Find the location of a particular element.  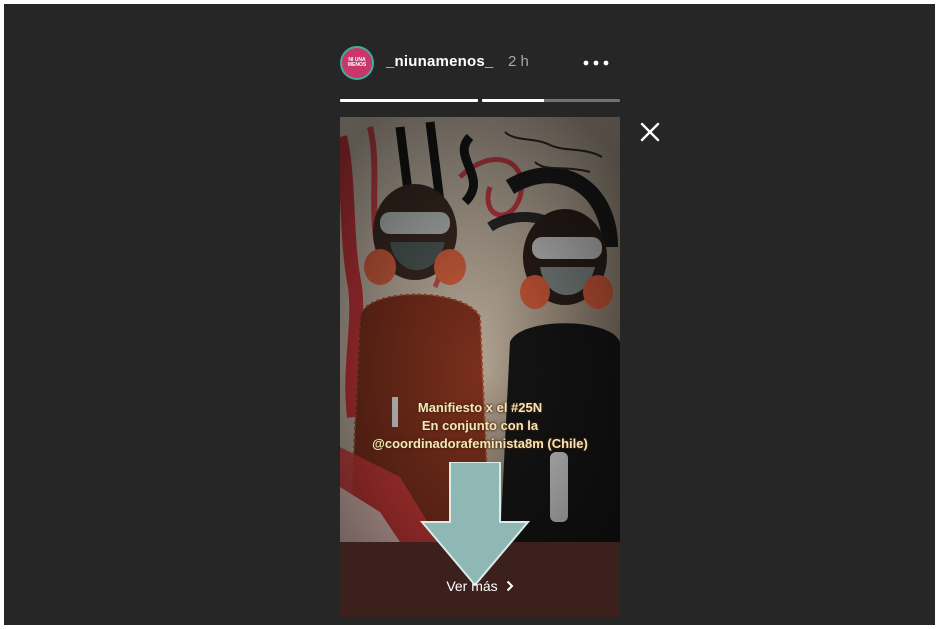

more-horizontal-icon is located at coordinates (596, 63).